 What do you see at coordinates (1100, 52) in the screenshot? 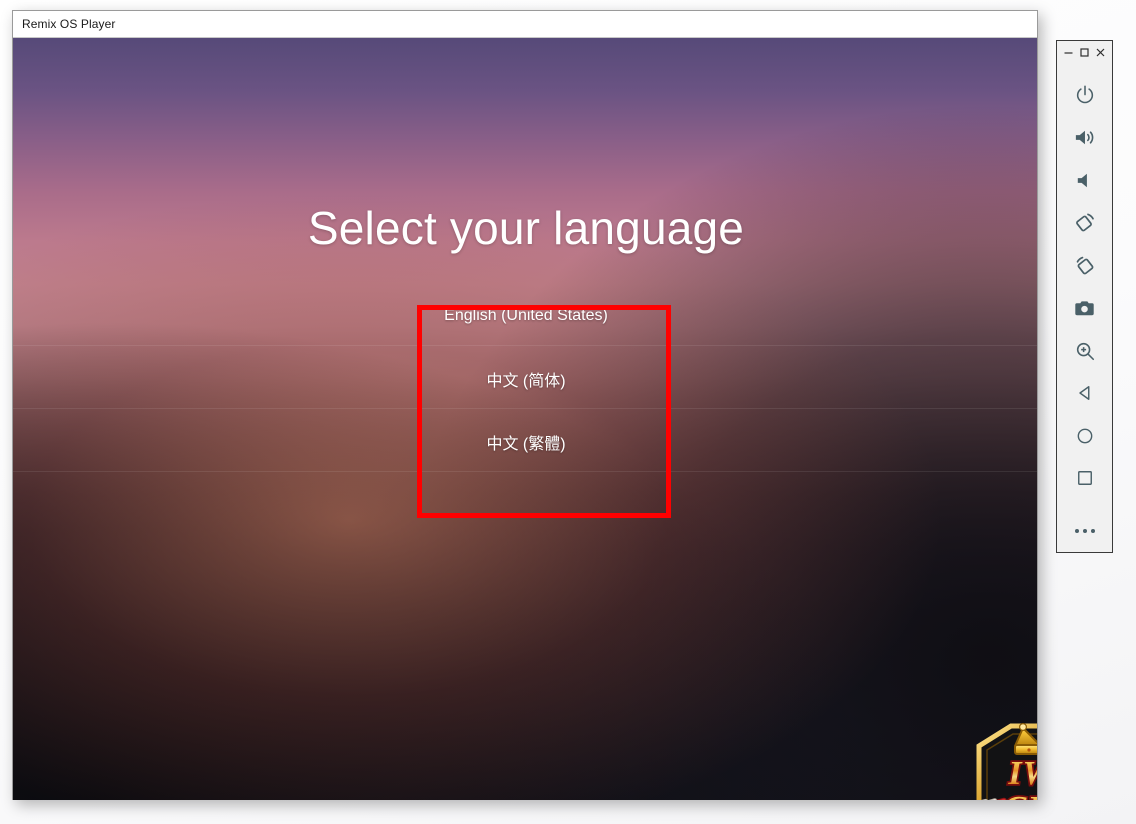
I see `close-icon` at bounding box center [1100, 52].